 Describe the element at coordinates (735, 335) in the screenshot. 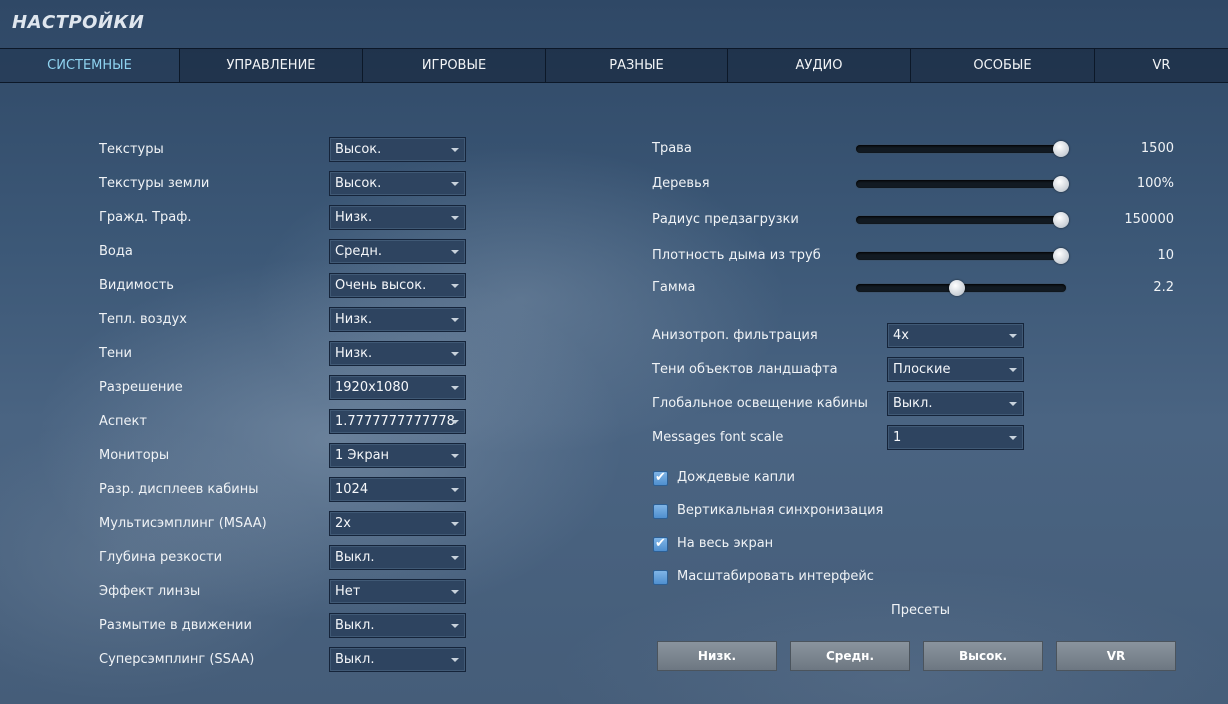

I see `setting-label: Анизотроп. фильтрация` at that location.